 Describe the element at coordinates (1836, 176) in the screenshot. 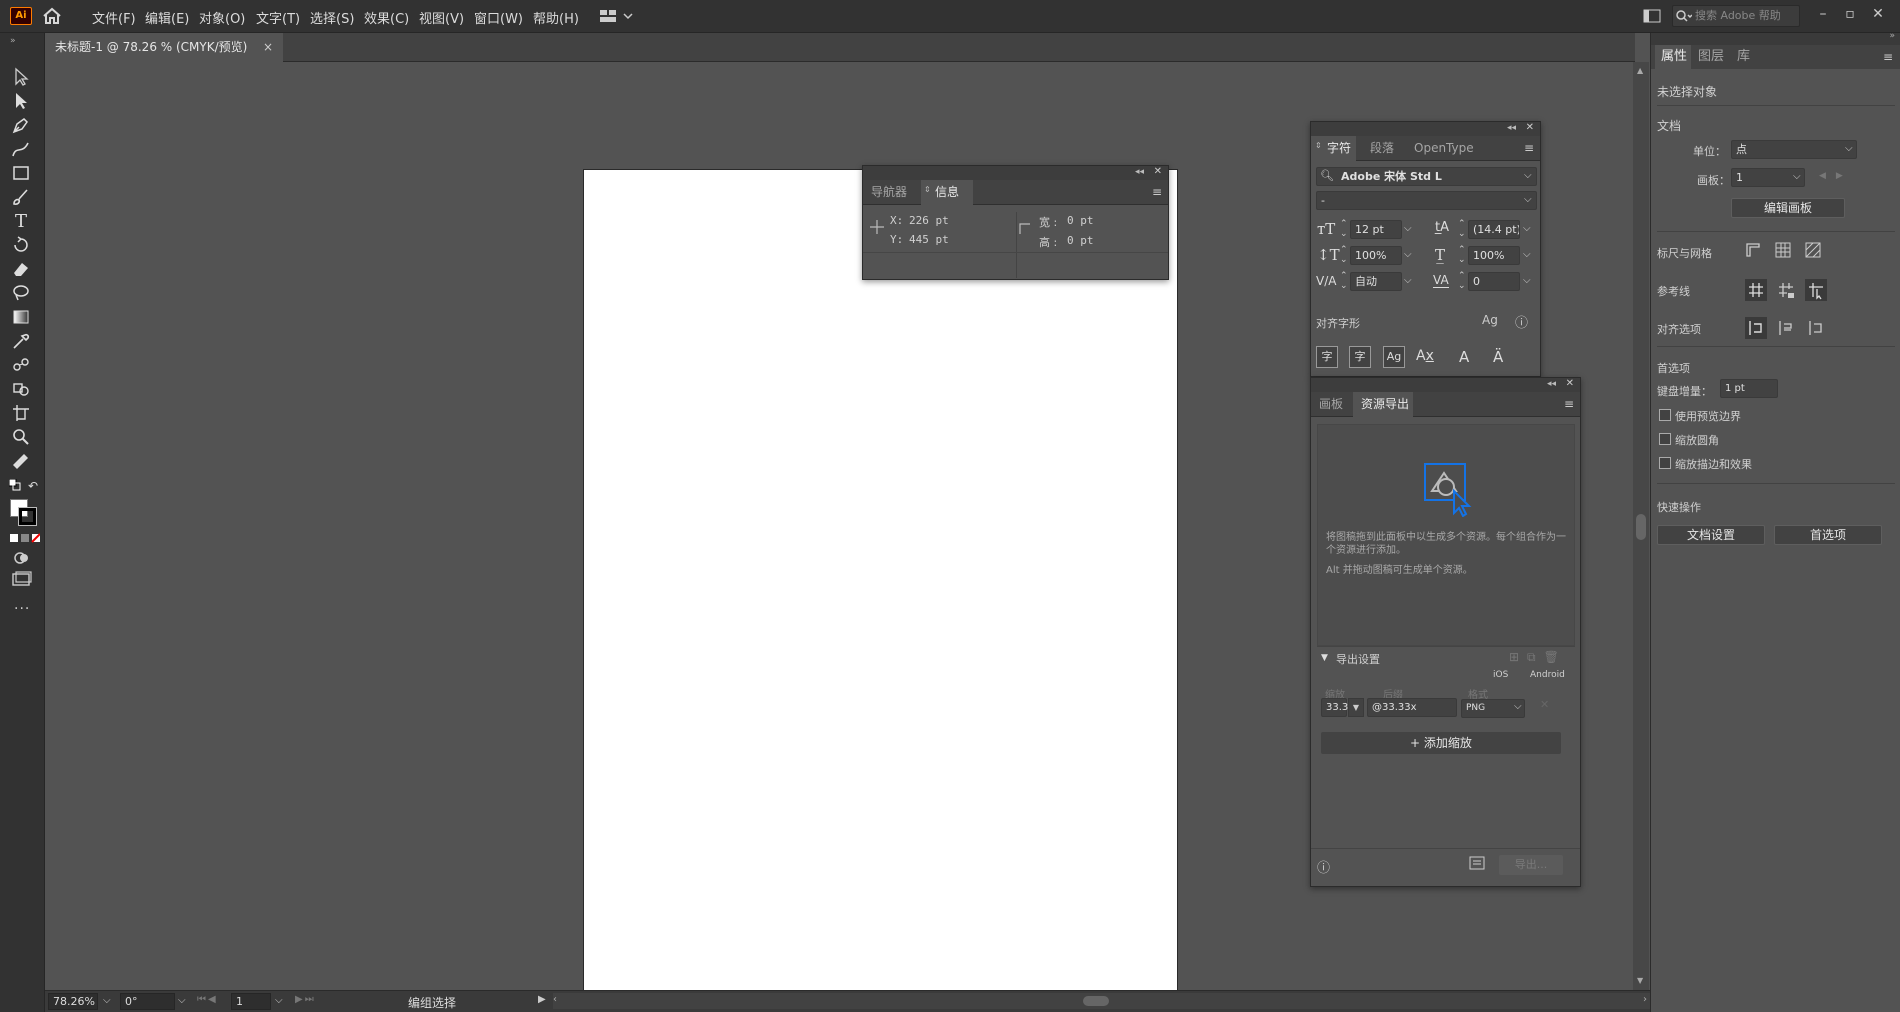

I see `artboard-nav-icons: ◀▶` at that location.